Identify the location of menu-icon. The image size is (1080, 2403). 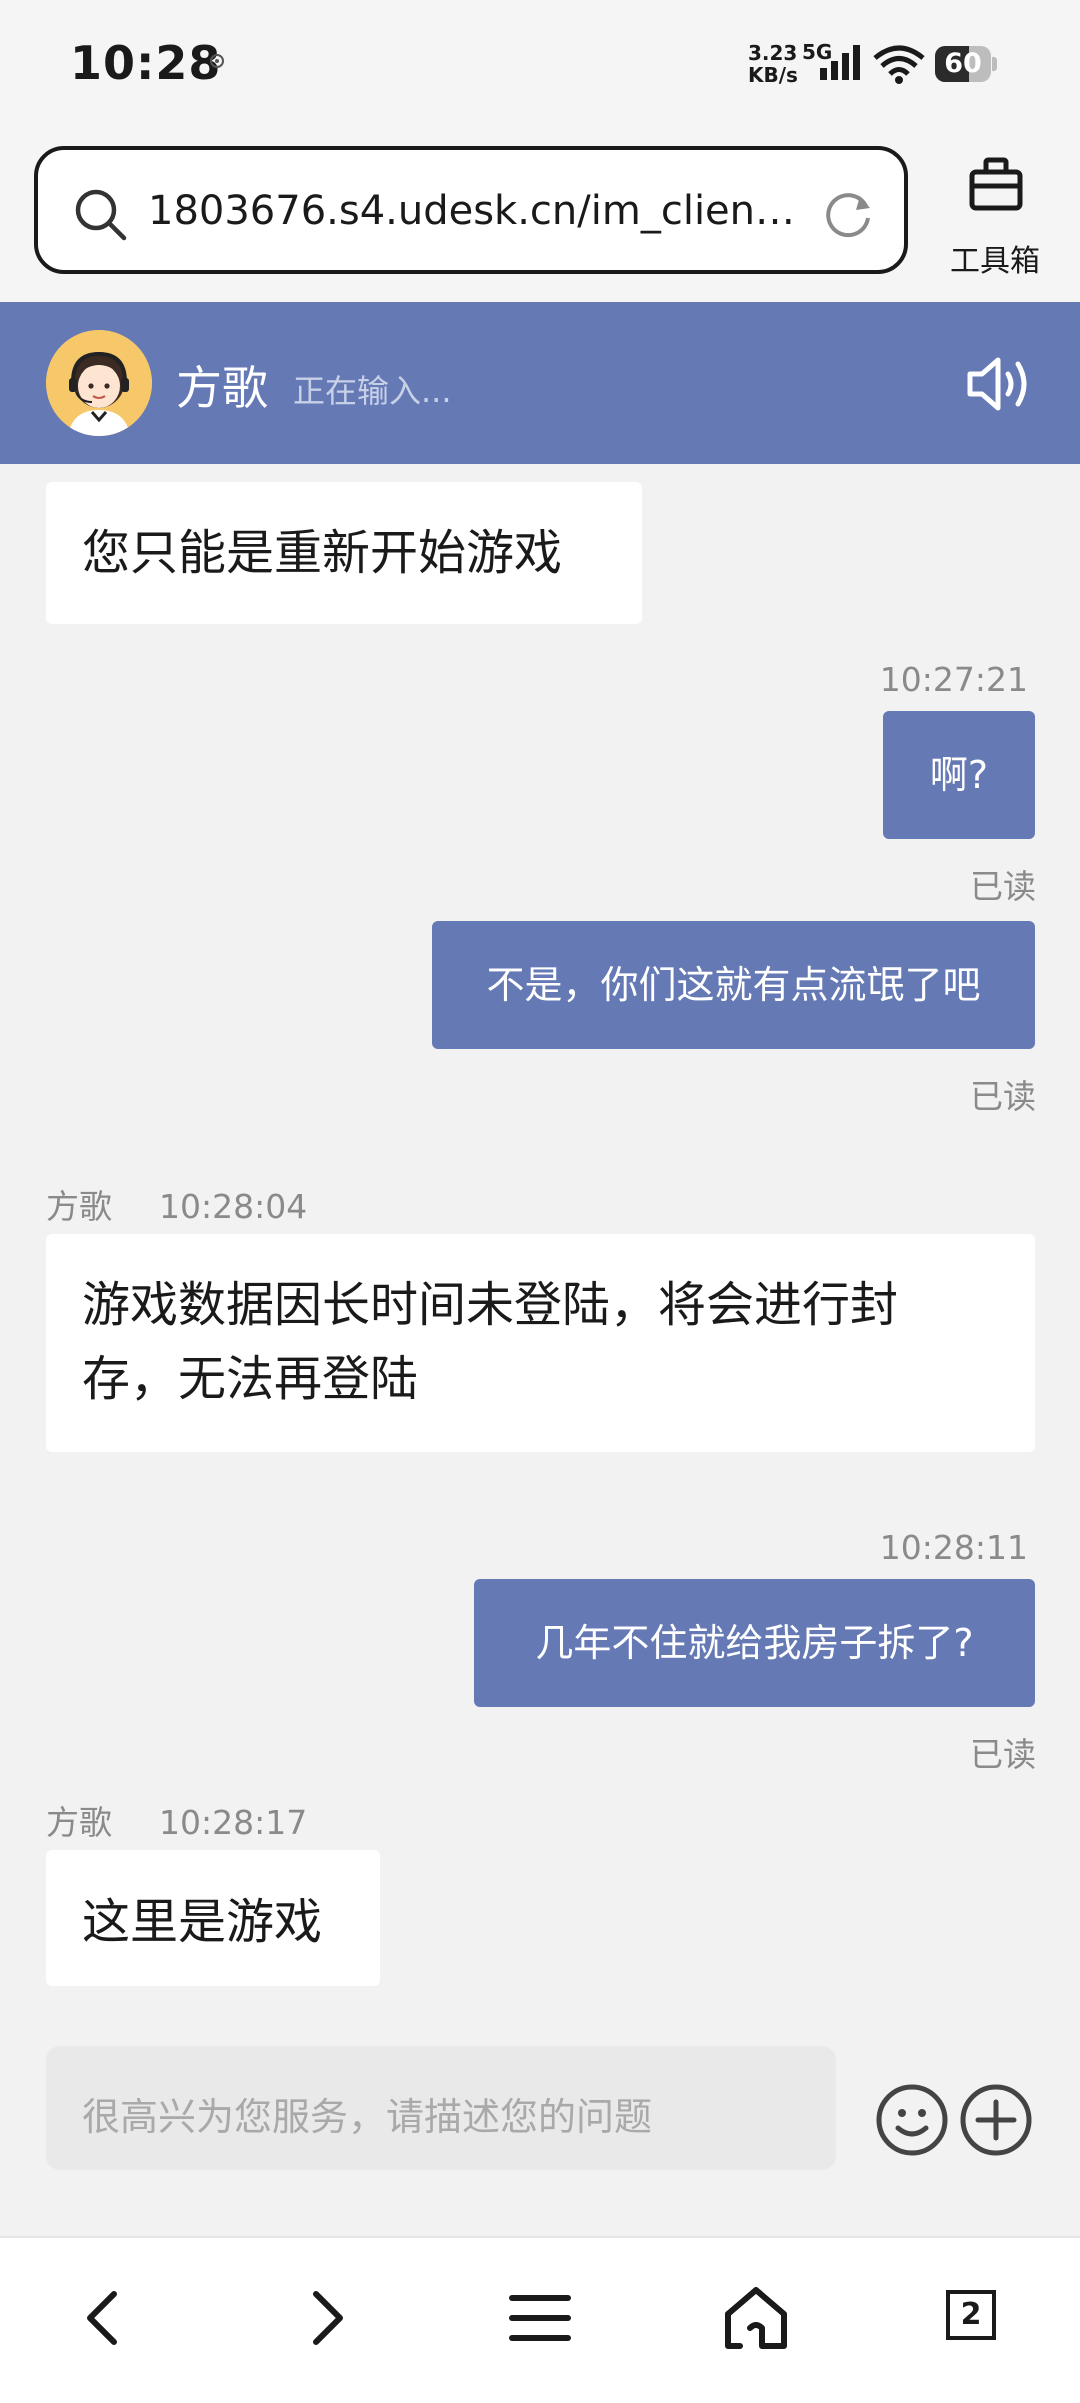
(540, 2318).